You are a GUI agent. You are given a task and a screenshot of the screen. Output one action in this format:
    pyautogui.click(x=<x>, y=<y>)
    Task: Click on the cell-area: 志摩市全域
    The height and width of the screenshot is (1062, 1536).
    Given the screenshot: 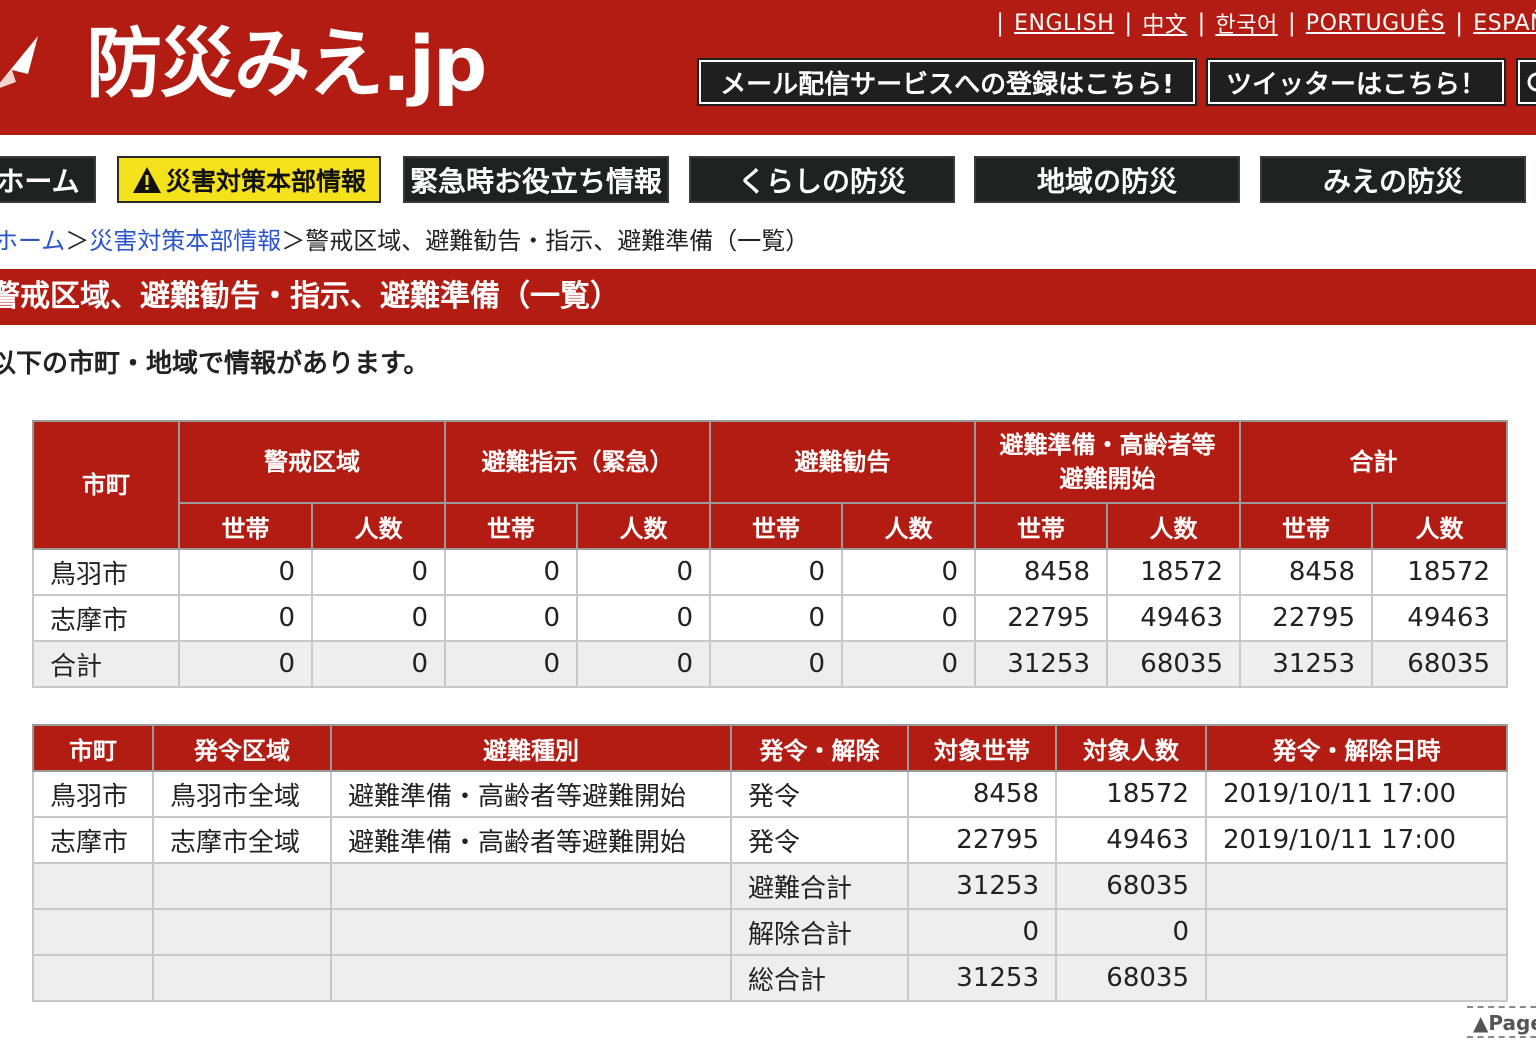 What is the action you would take?
    pyautogui.click(x=242, y=840)
    